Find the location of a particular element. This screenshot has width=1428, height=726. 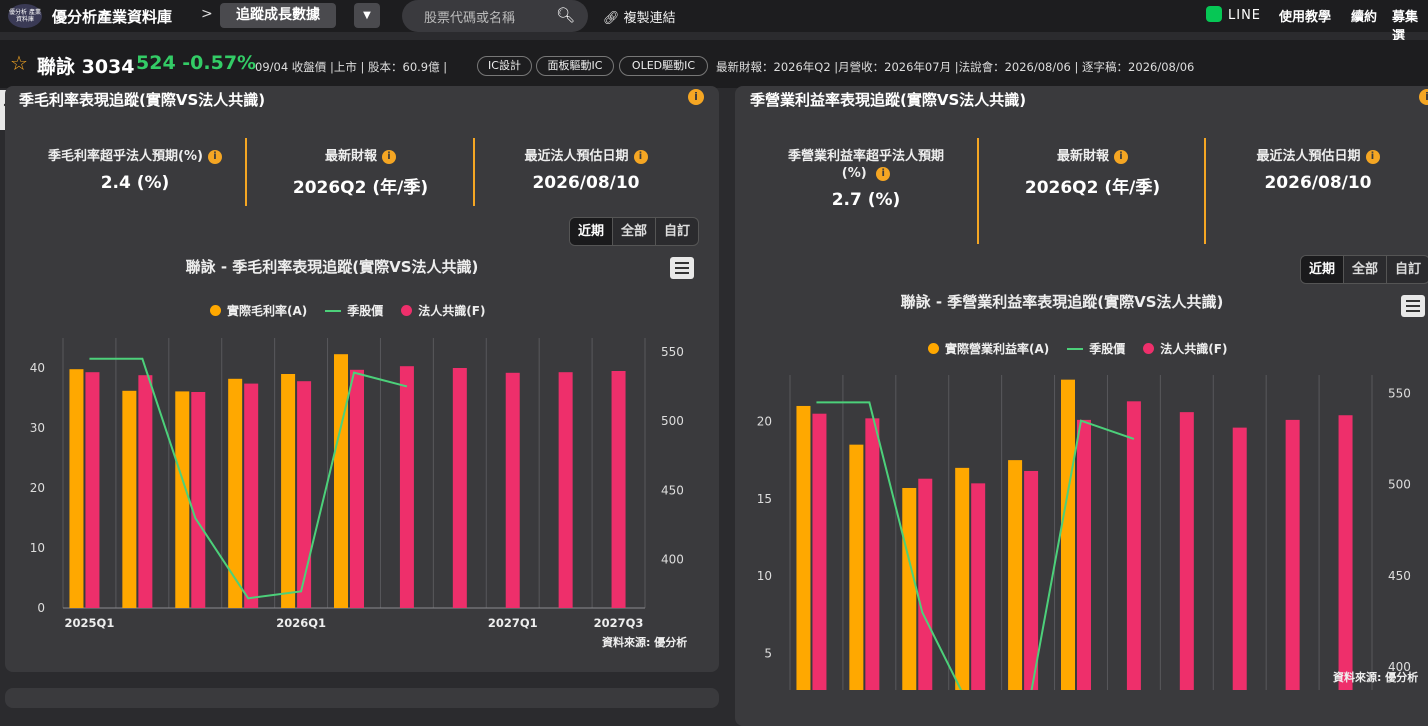

tag-ic-design: IC設計 is located at coordinates (504, 66).